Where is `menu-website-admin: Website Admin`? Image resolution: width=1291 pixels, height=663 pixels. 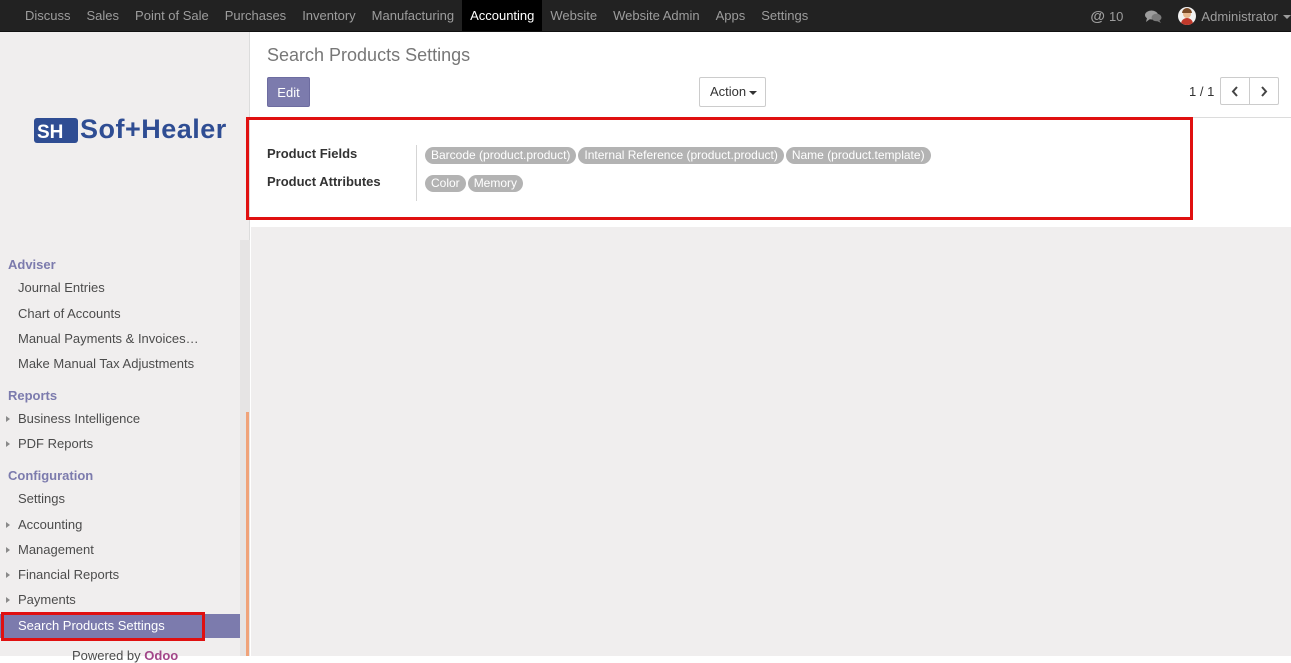 menu-website-admin: Website Admin is located at coordinates (656, 15).